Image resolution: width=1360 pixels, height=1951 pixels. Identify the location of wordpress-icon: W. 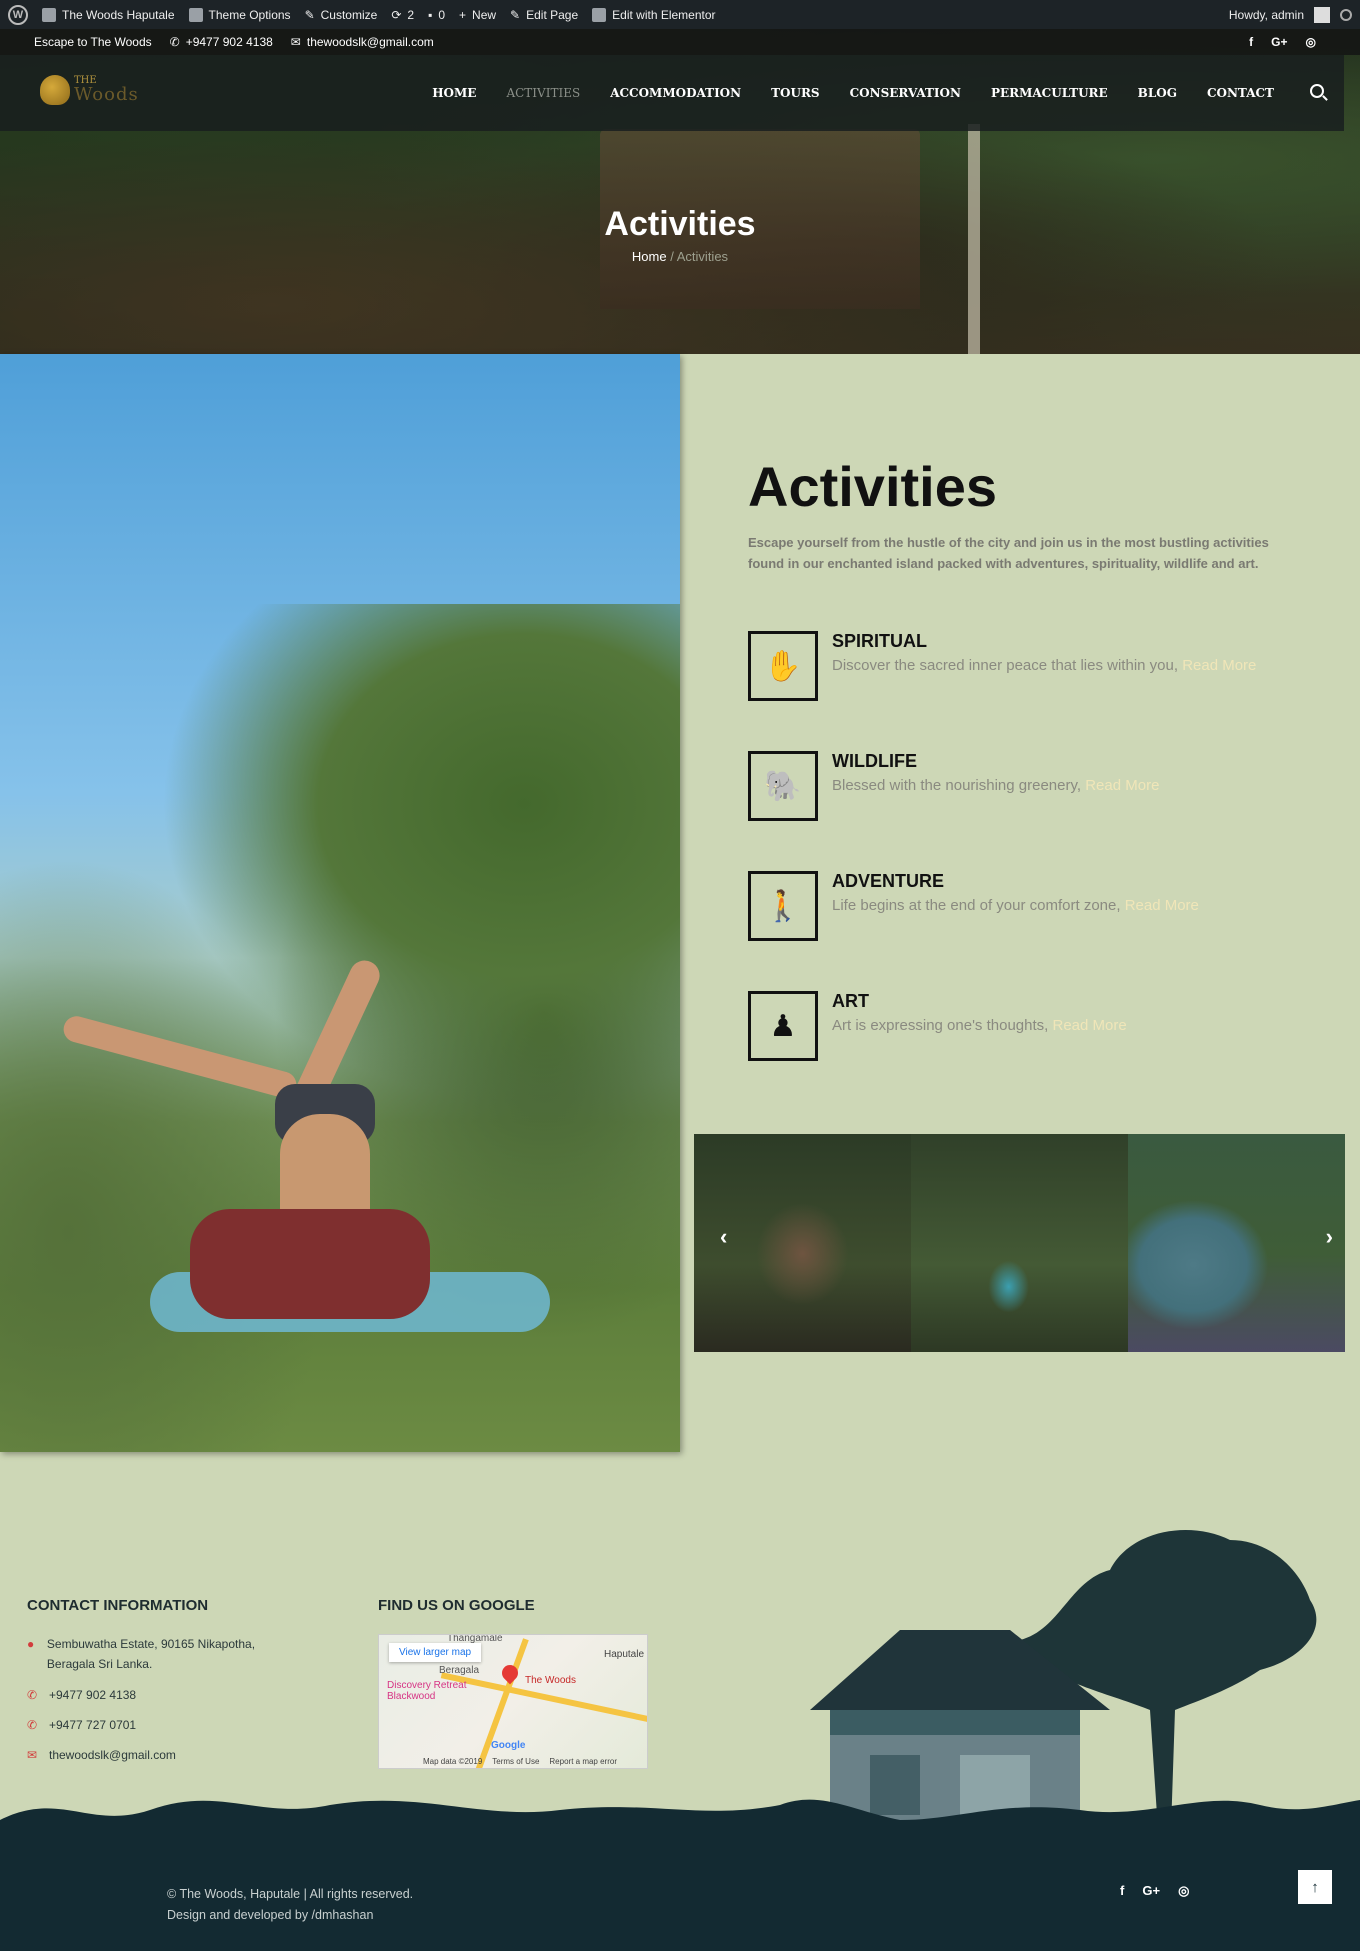
(18, 14).